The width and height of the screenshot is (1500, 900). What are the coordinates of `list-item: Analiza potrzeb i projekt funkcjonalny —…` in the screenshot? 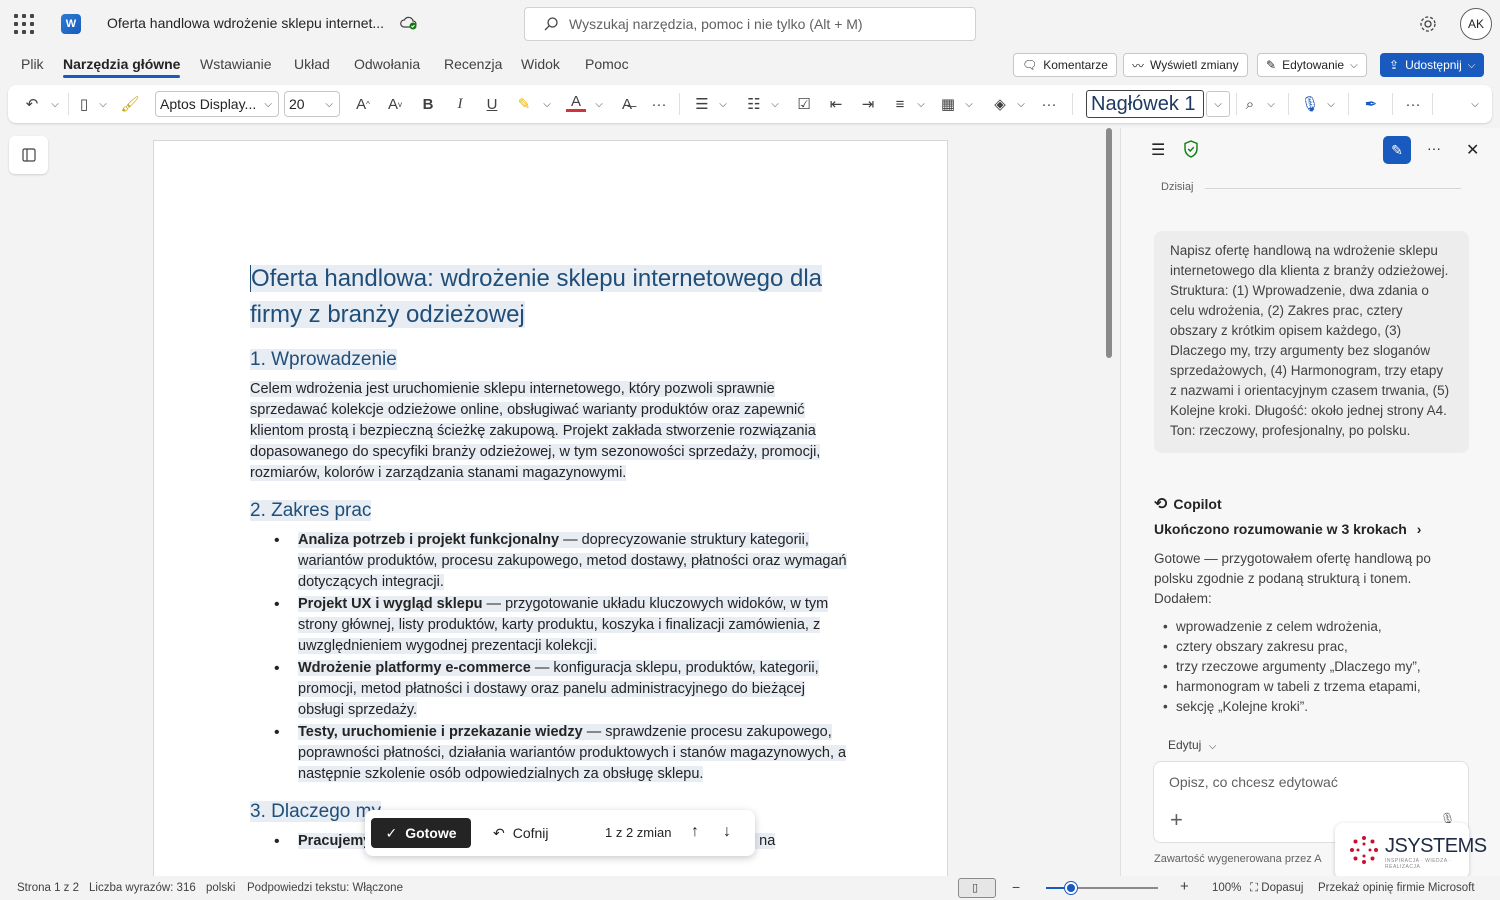 It's located at (552, 561).